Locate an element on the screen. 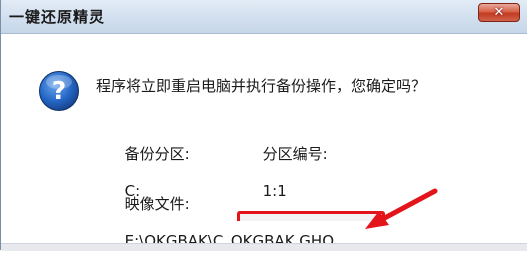 This screenshot has width=527, height=268. arrow-icon is located at coordinates (401, 208).